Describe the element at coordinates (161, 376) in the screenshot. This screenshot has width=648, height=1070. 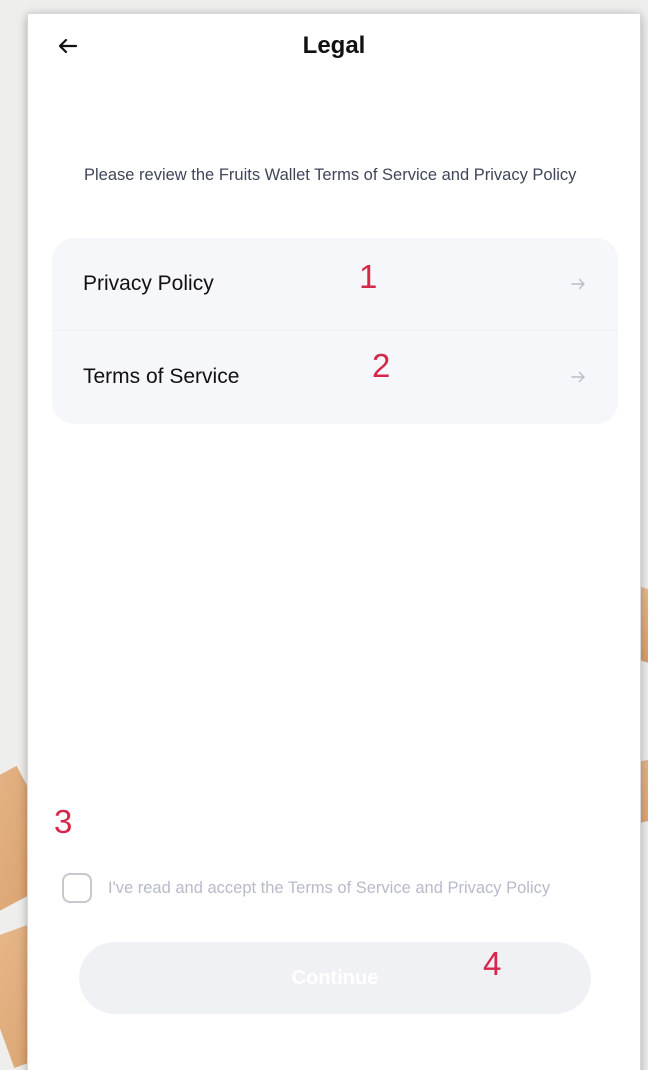
I see `terms-of-service-label: Terms of Service` at that location.